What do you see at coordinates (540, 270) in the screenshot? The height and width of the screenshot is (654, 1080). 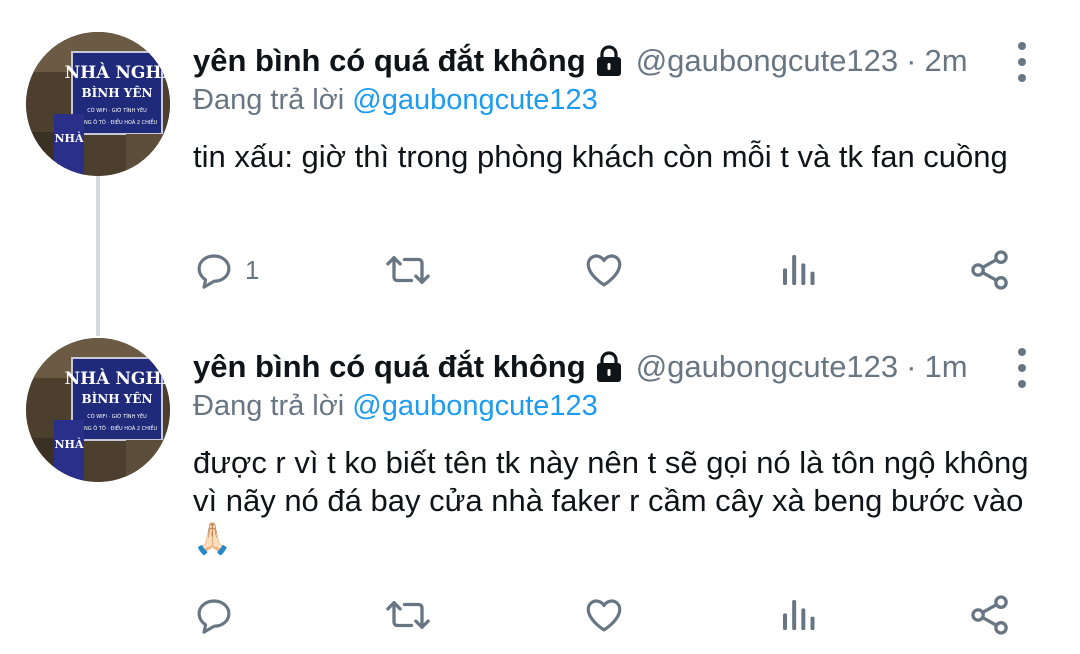 I see `tweet-actions: 1` at bounding box center [540, 270].